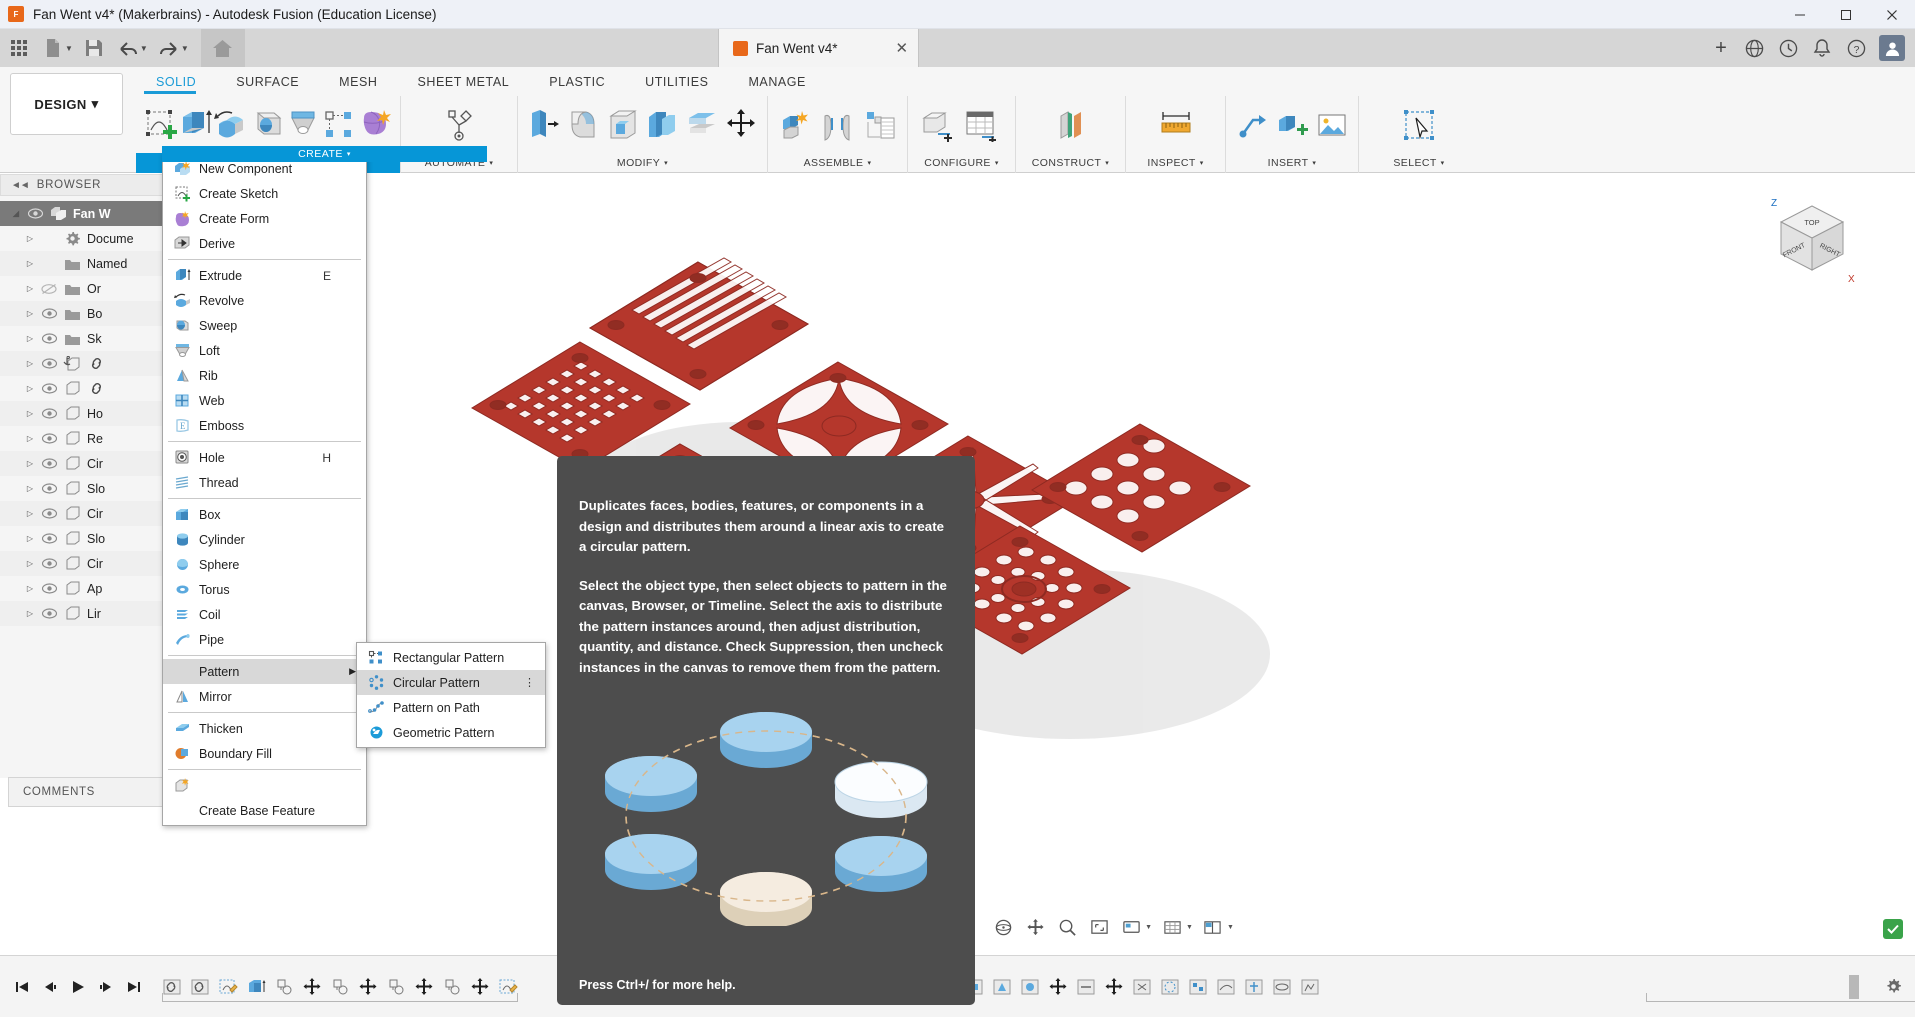  I want to click on panel-modify-label: MODIFY ▾, so click(642, 163).